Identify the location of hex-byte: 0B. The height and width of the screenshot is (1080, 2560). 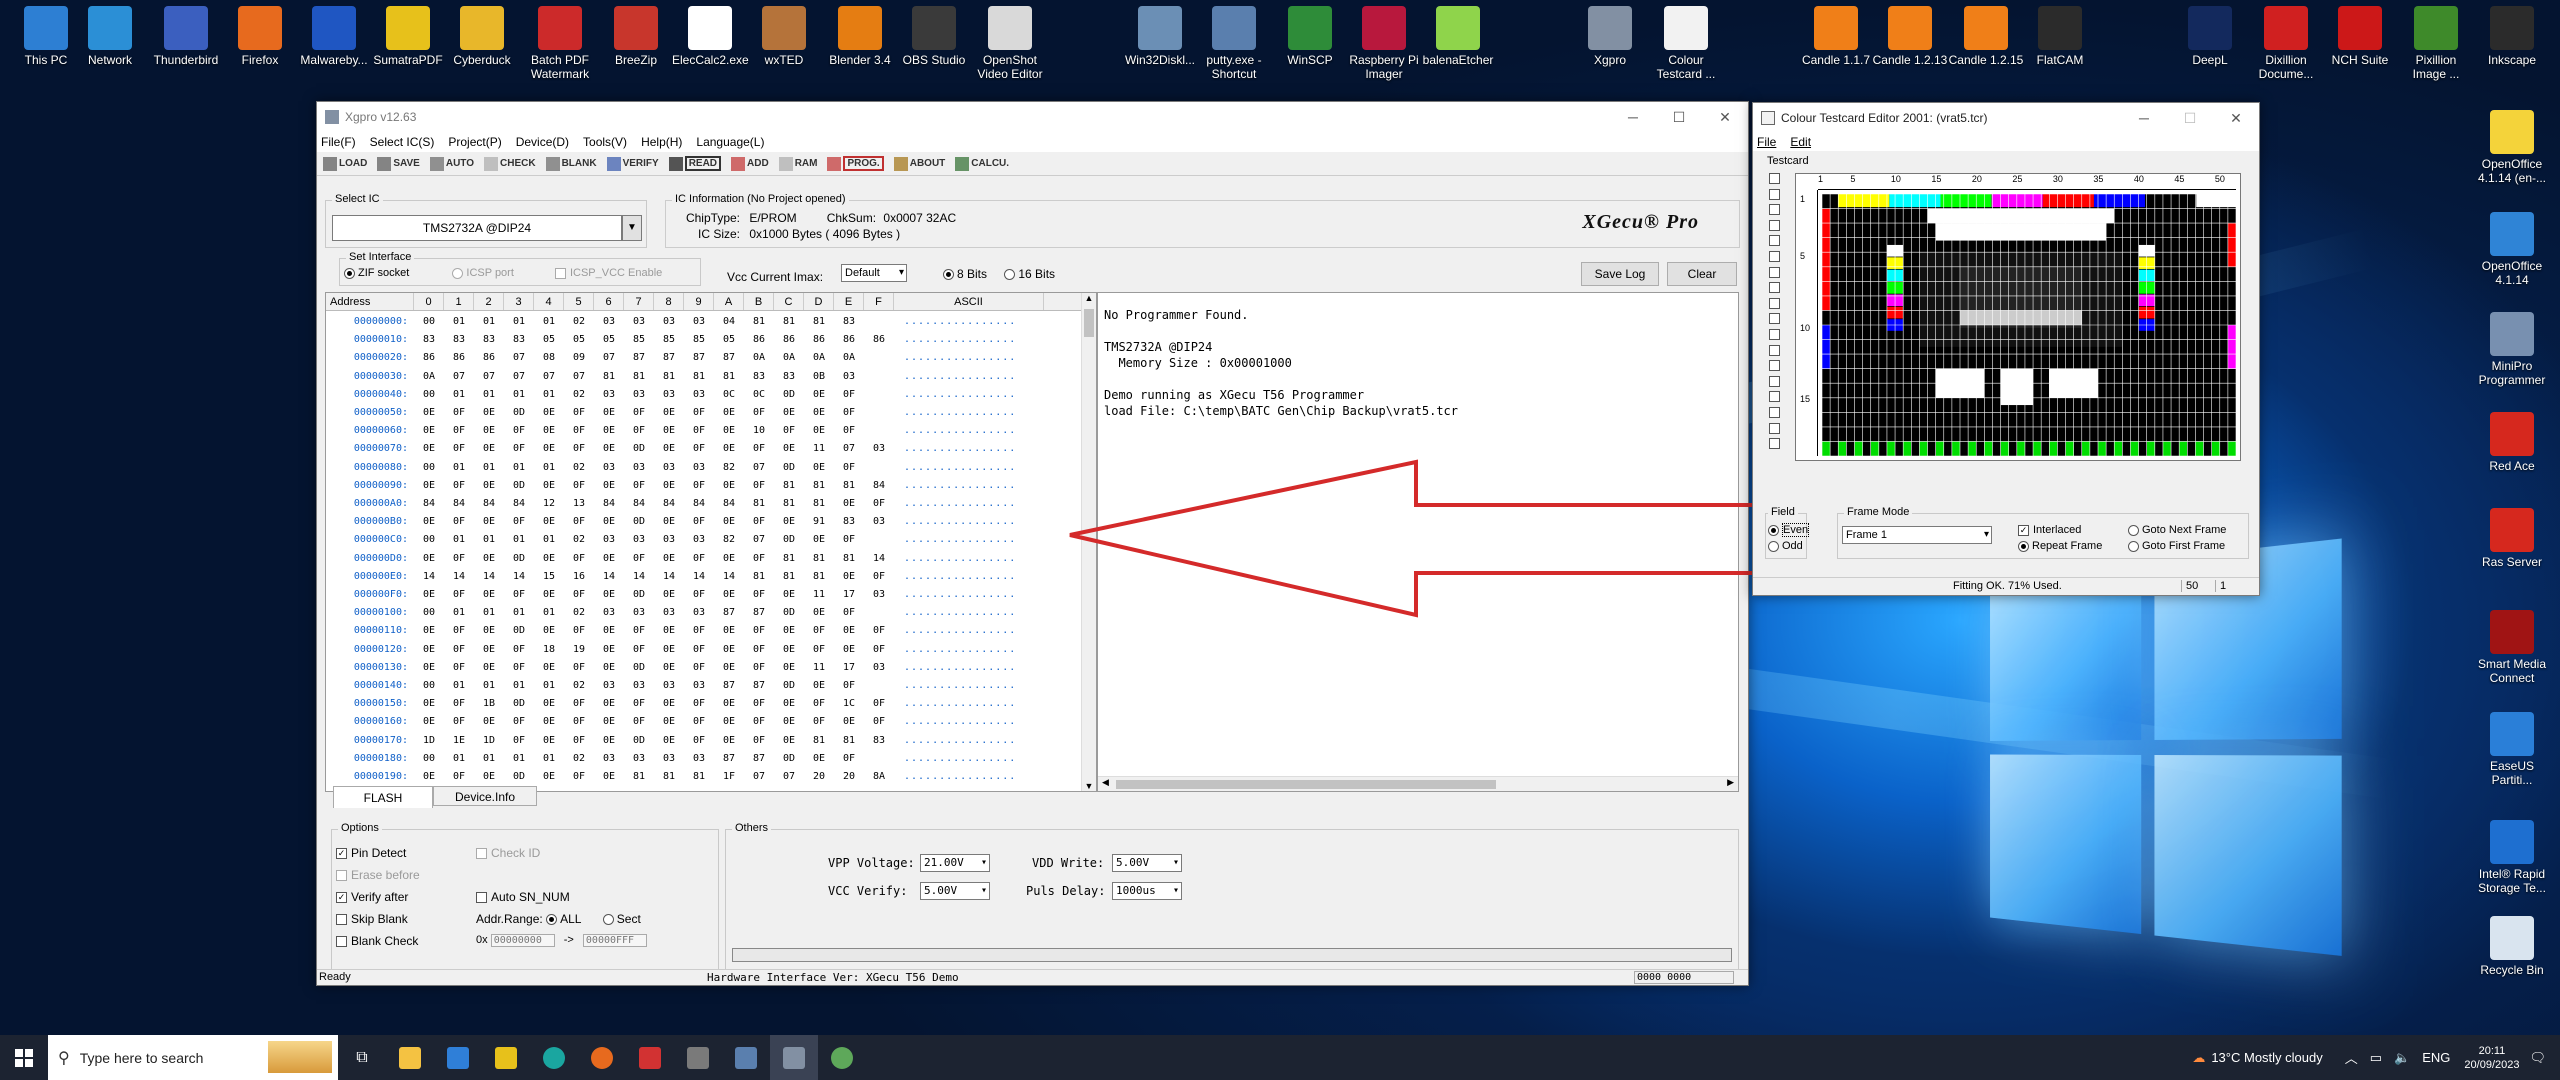
(819, 377).